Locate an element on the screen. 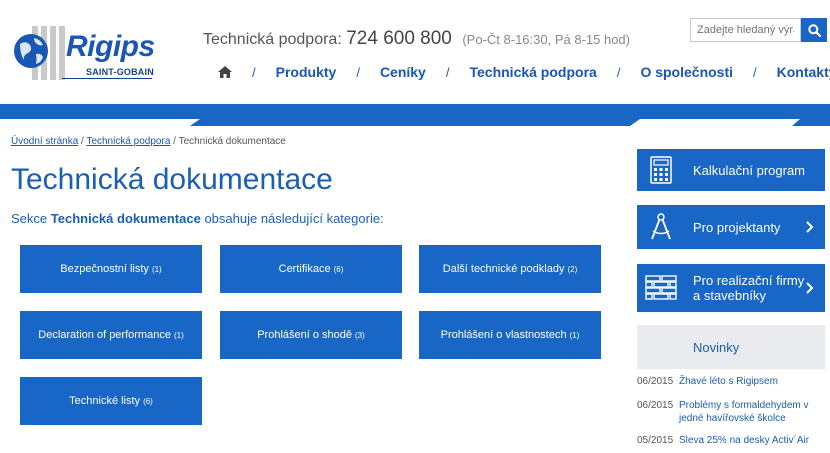  category-count: (2) is located at coordinates (572, 269).